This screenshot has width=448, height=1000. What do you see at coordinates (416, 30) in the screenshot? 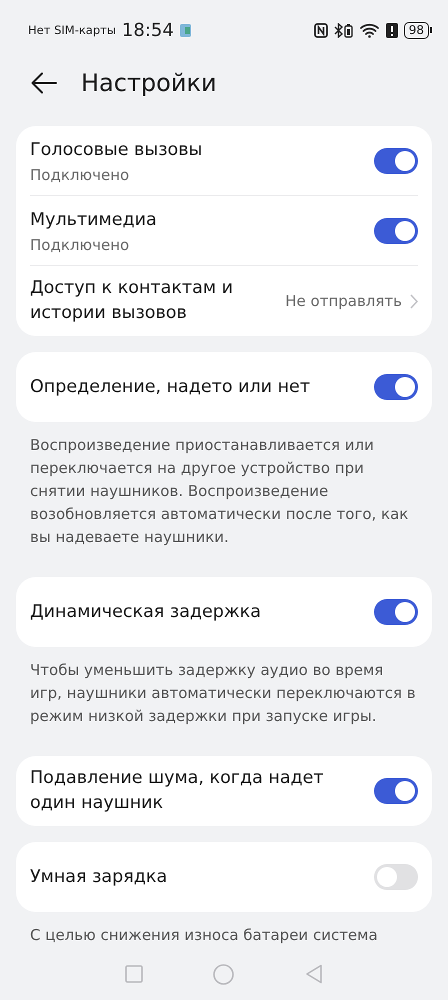
I see `battery-level: 98` at bounding box center [416, 30].